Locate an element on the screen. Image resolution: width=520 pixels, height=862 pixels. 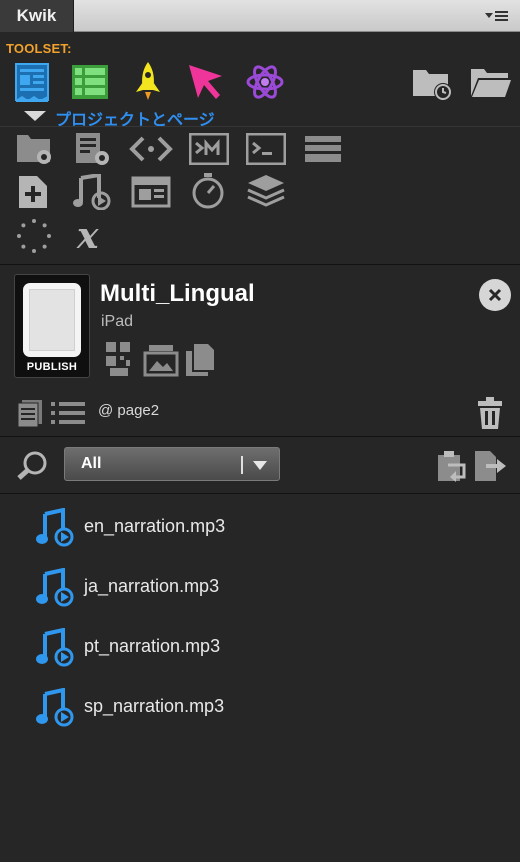
folder-icon is located at coordinates (491, 83).